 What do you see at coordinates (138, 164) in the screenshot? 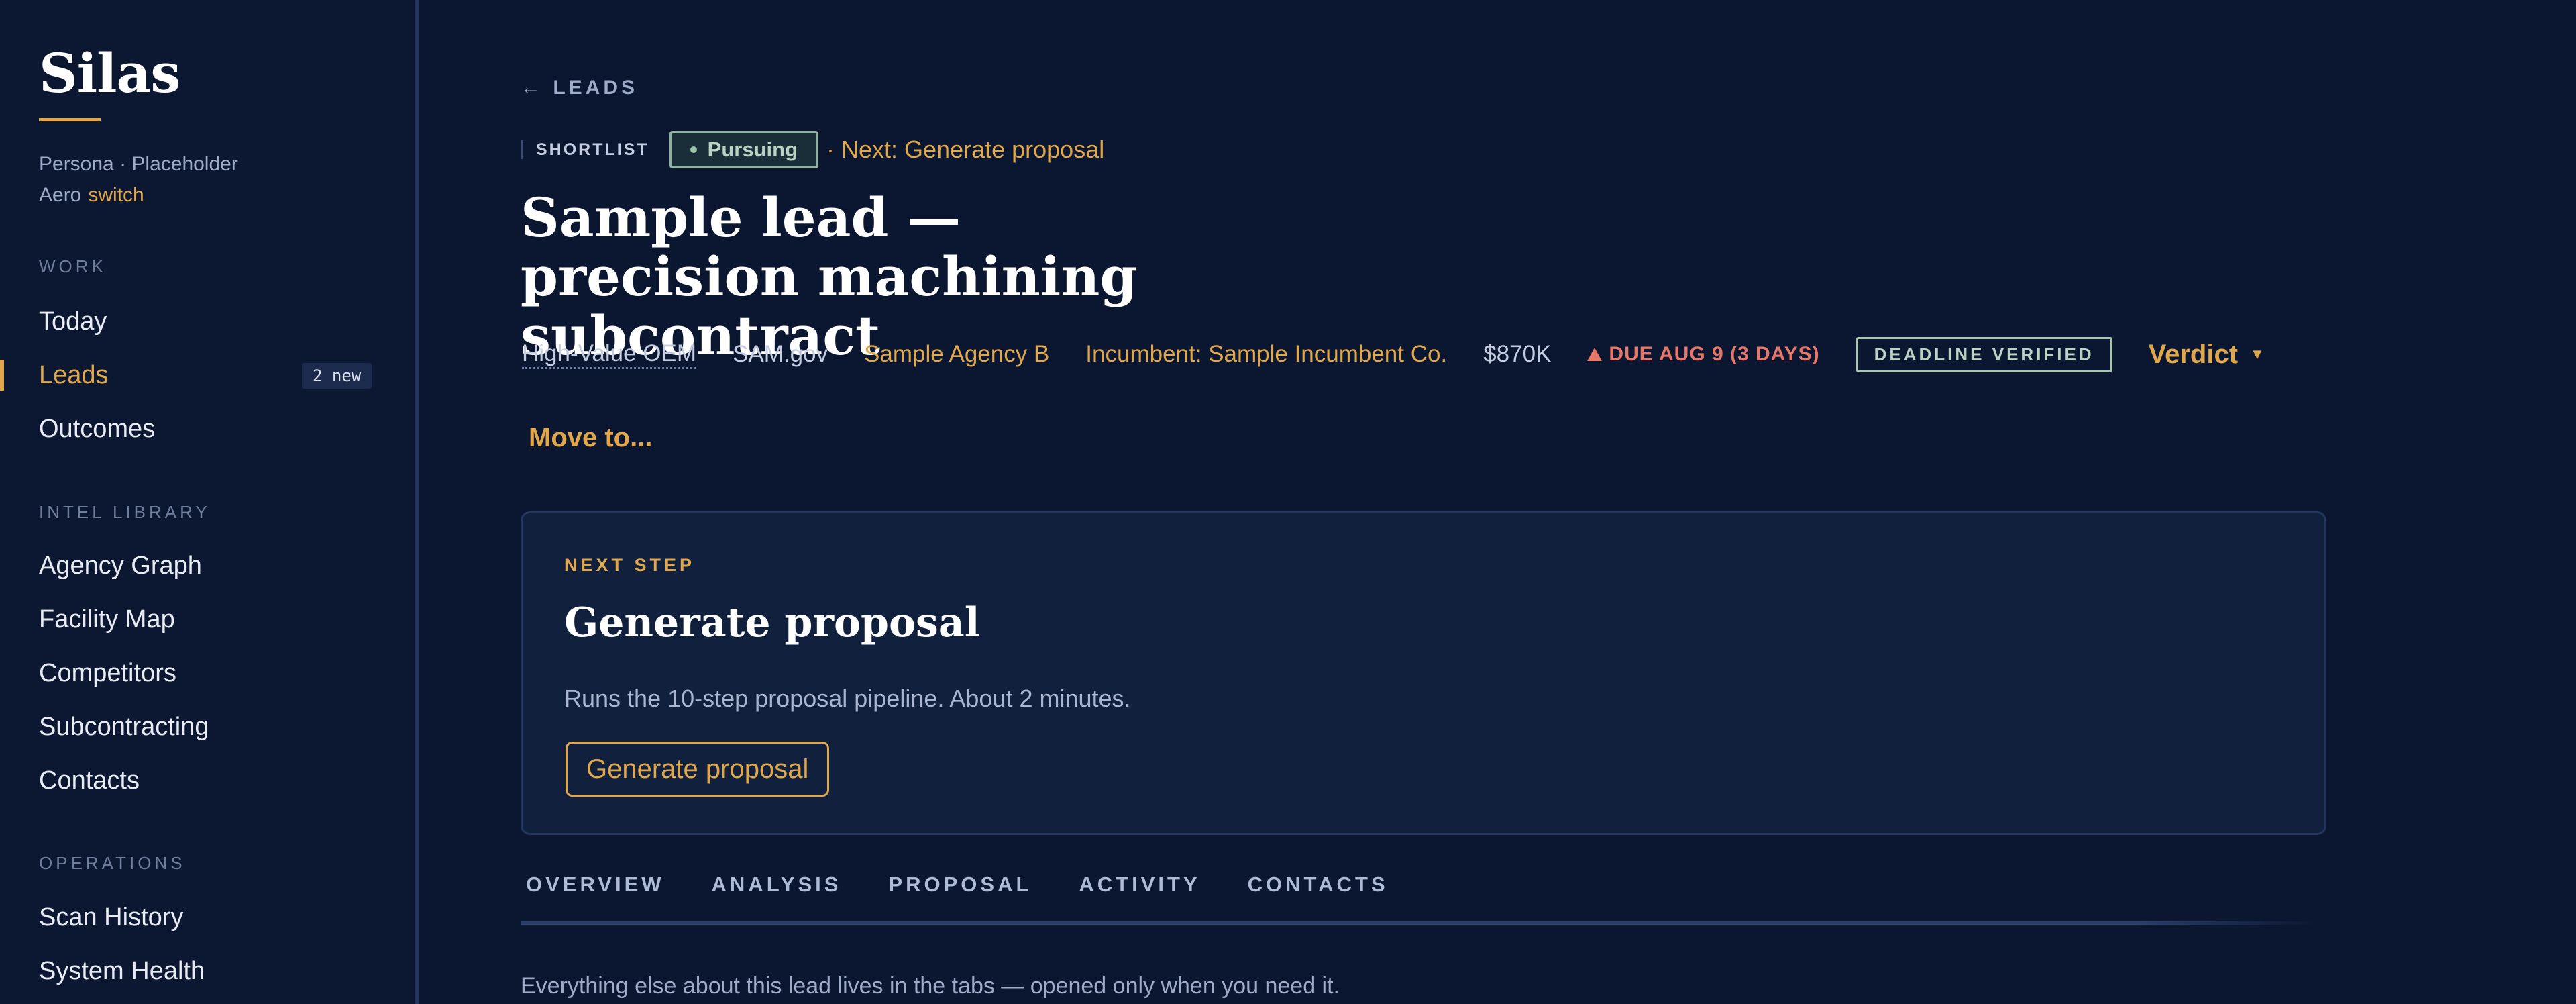
I see `persona-name: Persona · Placeholder` at bounding box center [138, 164].